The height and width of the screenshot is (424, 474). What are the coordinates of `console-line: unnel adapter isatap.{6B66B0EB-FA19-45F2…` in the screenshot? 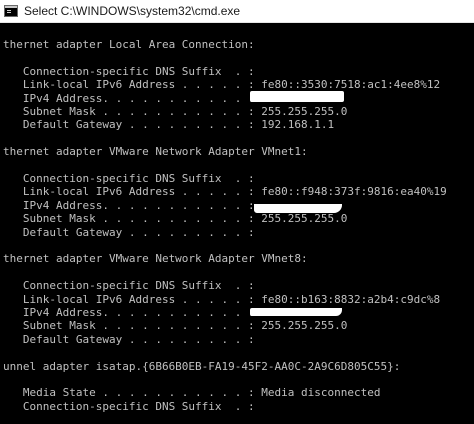 It's located at (202, 366).